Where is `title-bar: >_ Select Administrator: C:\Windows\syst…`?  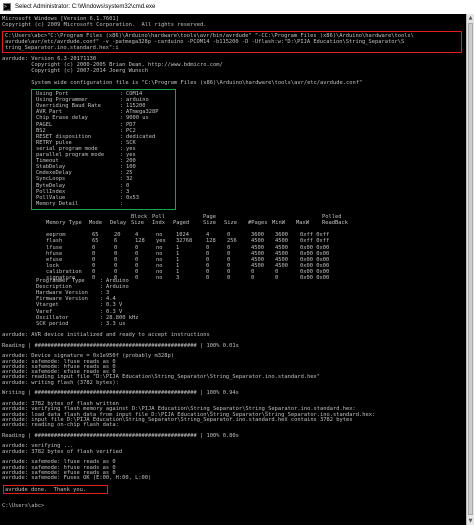 title-bar: >_ Select Administrator: C:\Windows\syst… is located at coordinates (237, 7).